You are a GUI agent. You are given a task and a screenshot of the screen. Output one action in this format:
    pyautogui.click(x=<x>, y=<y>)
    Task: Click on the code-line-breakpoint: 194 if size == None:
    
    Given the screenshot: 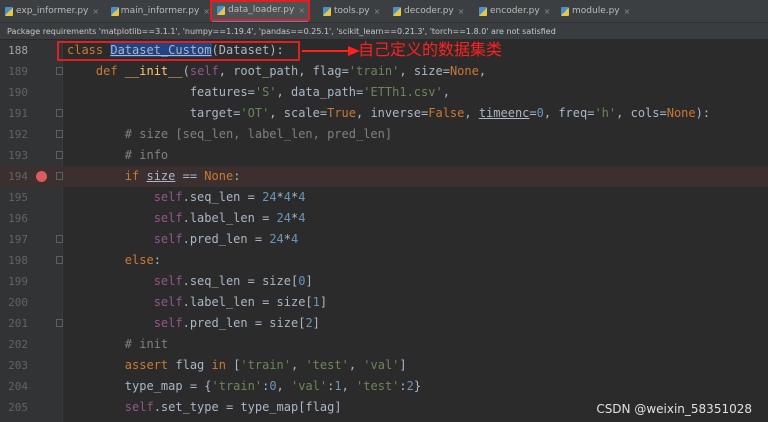 What is the action you would take?
    pyautogui.click(x=384, y=176)
    